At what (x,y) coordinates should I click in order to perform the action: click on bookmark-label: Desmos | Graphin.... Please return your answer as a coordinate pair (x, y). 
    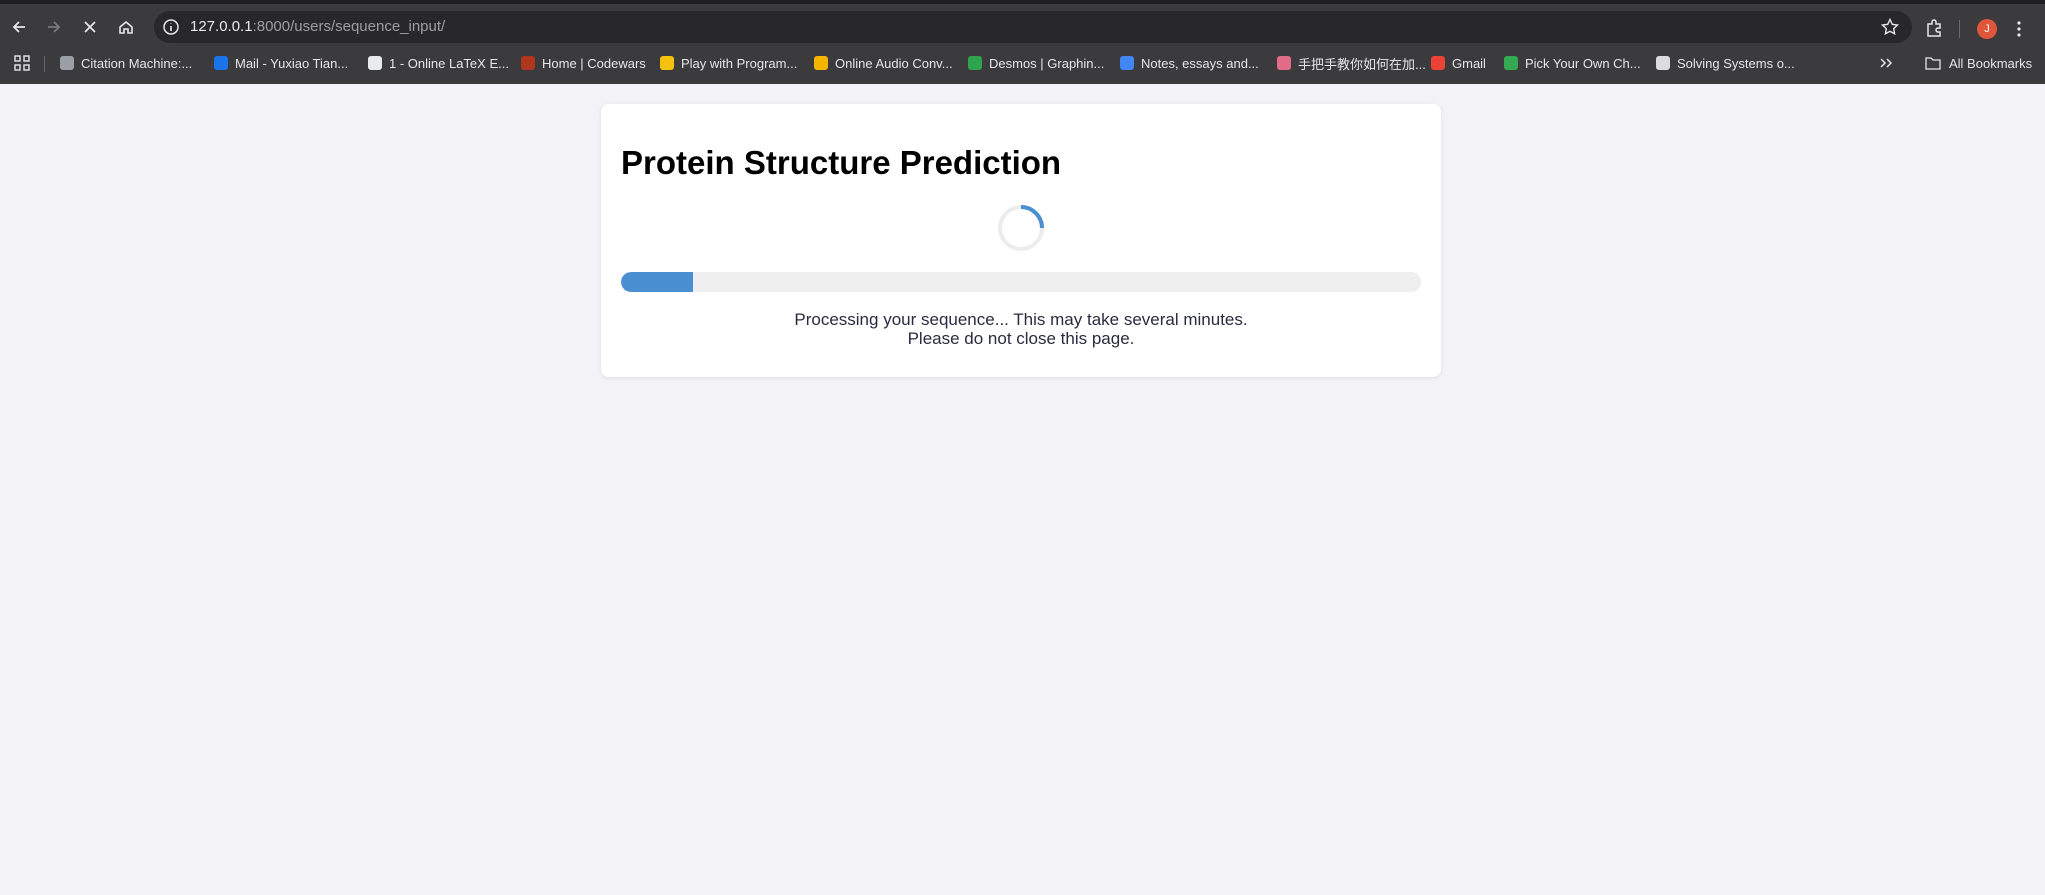
    Looking at the image, I should click on (1047, 63).